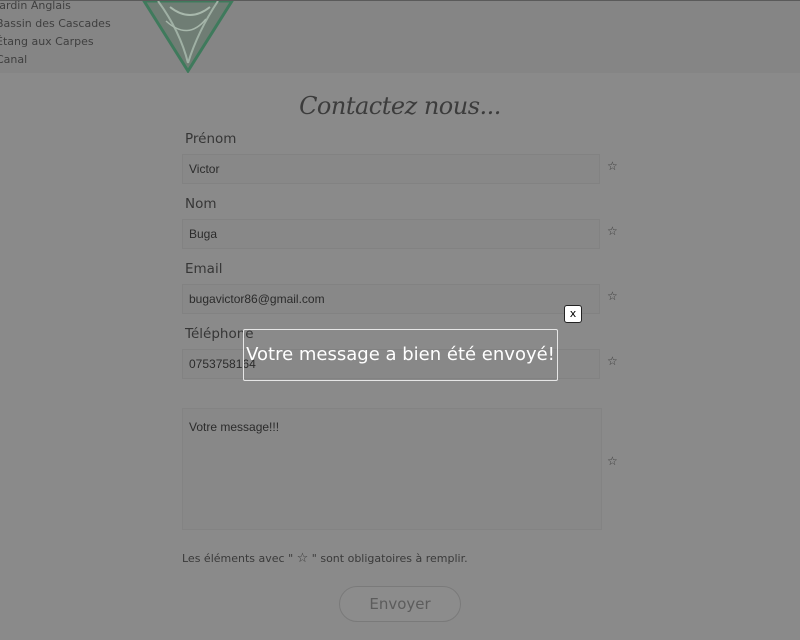 Image resolution: width=800 pixels, height=640 pixels. What do you see at coordinates (55, 24) in the screenshot?
I see `nav-item-bassin-des-cascades: Bassin des Cascades` at bounding box center [55, 24].